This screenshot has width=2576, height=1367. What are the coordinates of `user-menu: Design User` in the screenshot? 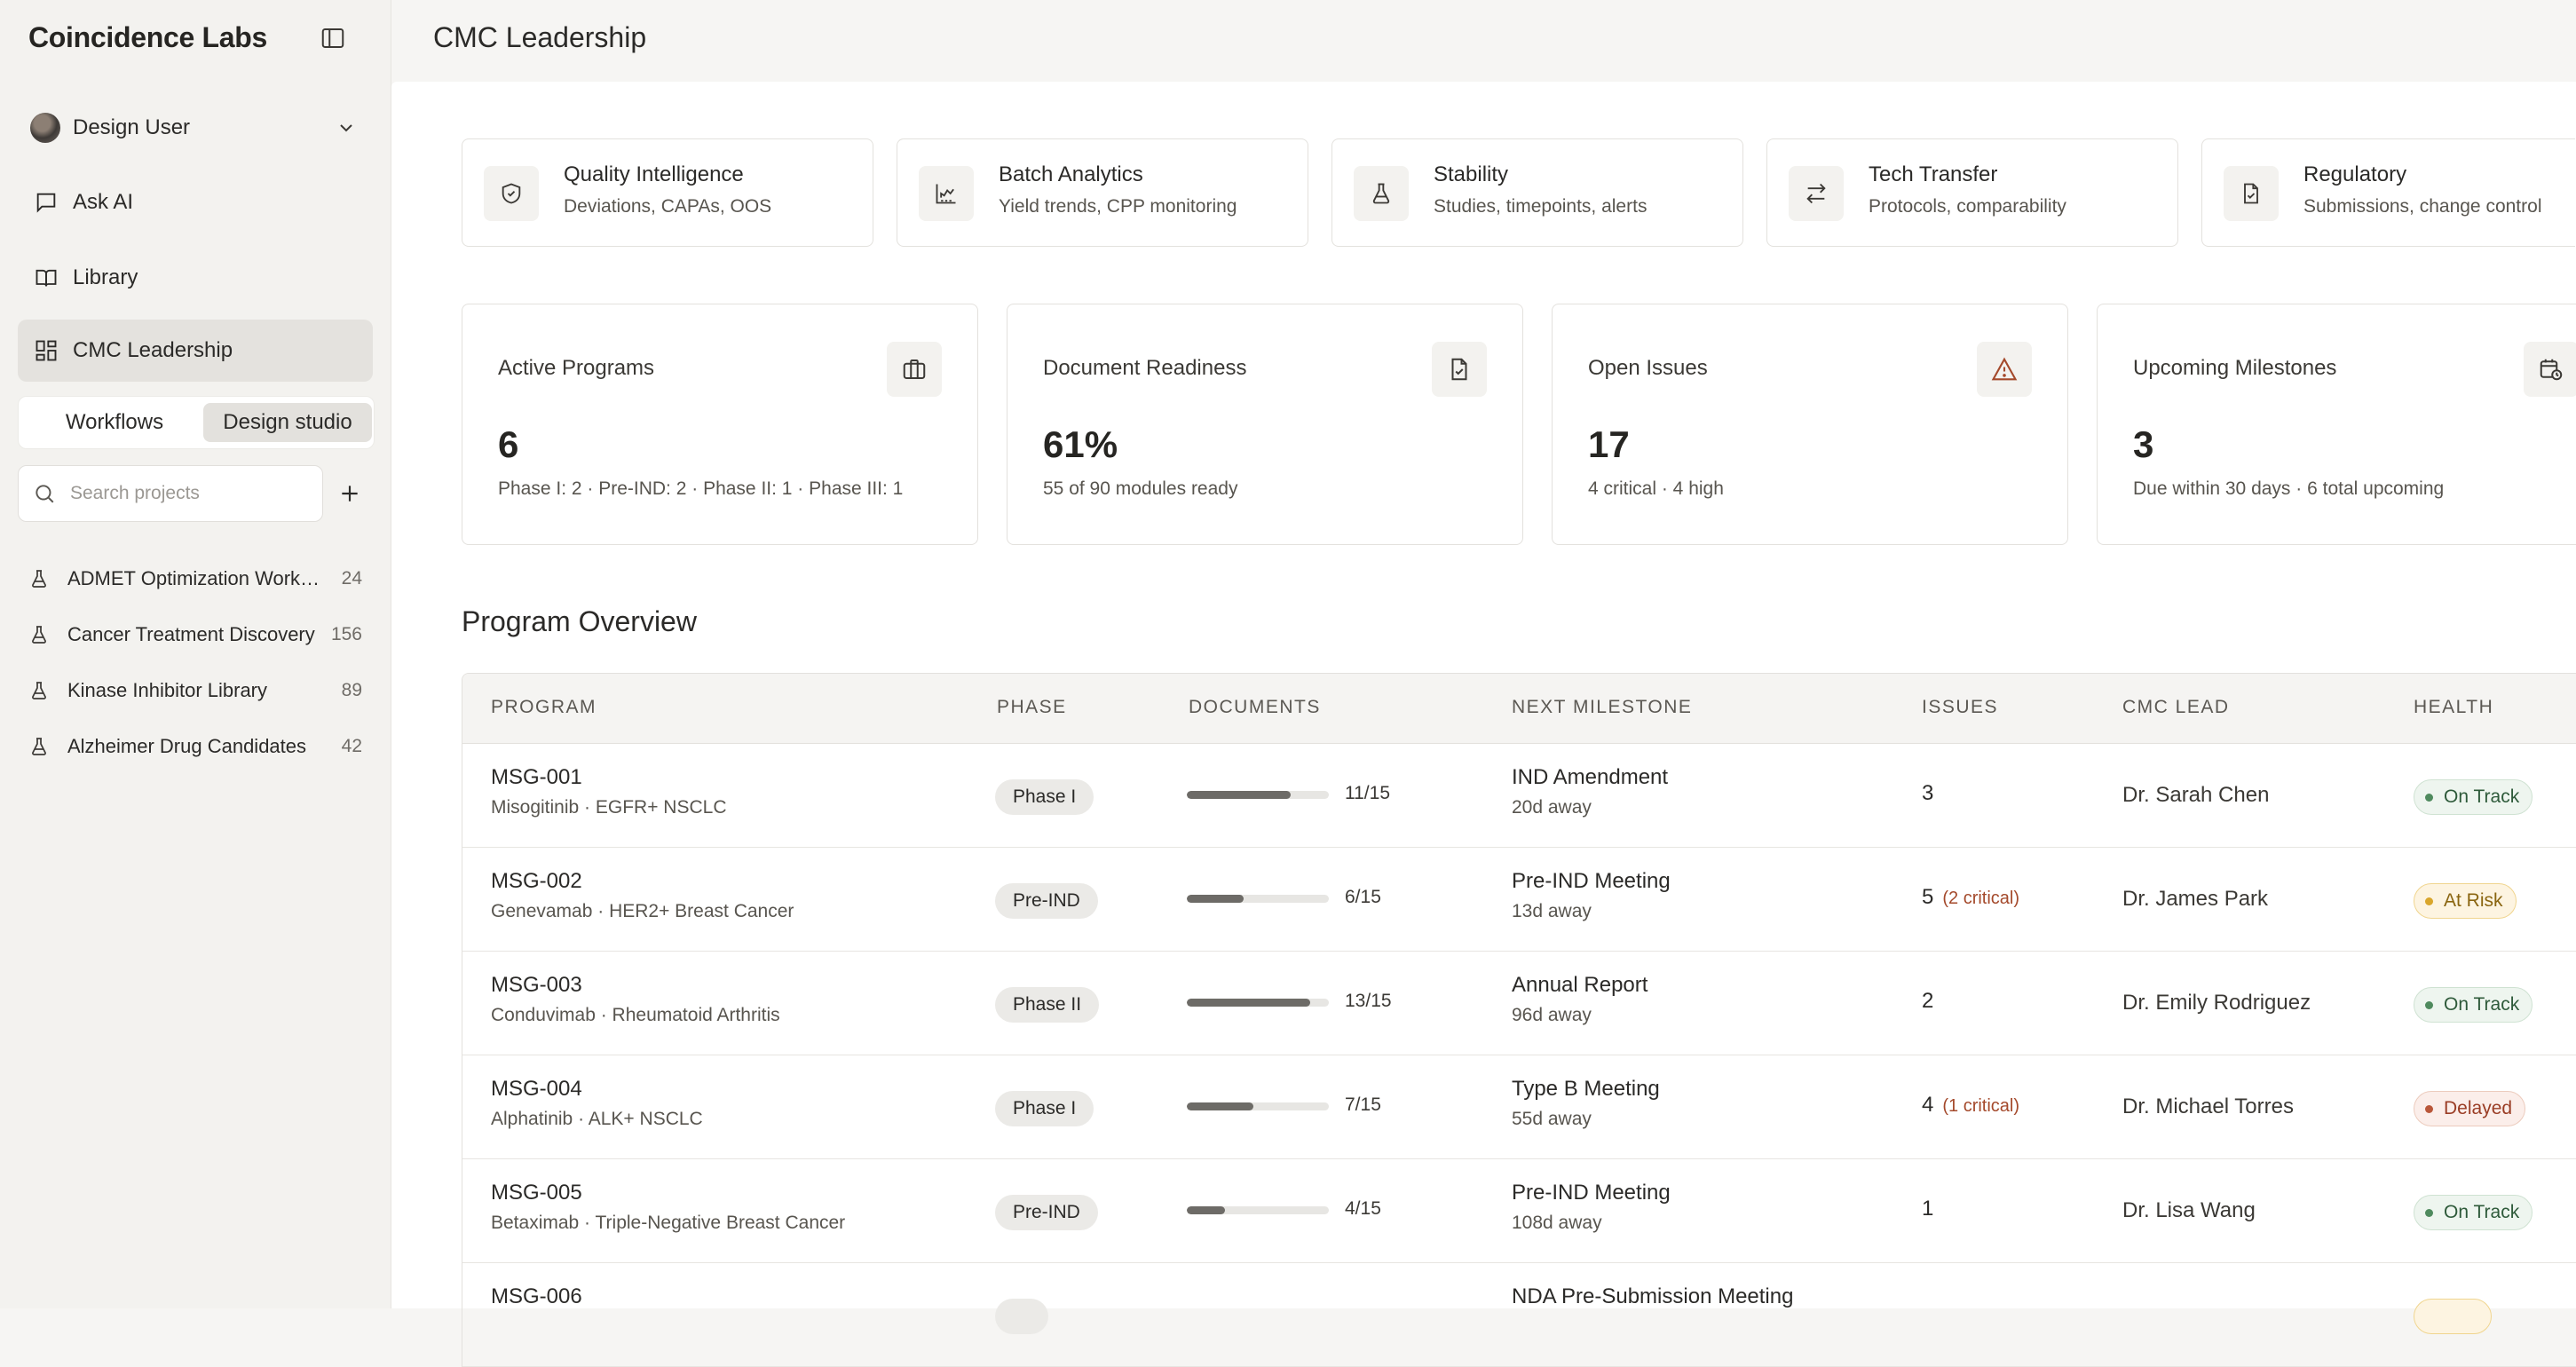 It's located at (195, 128).